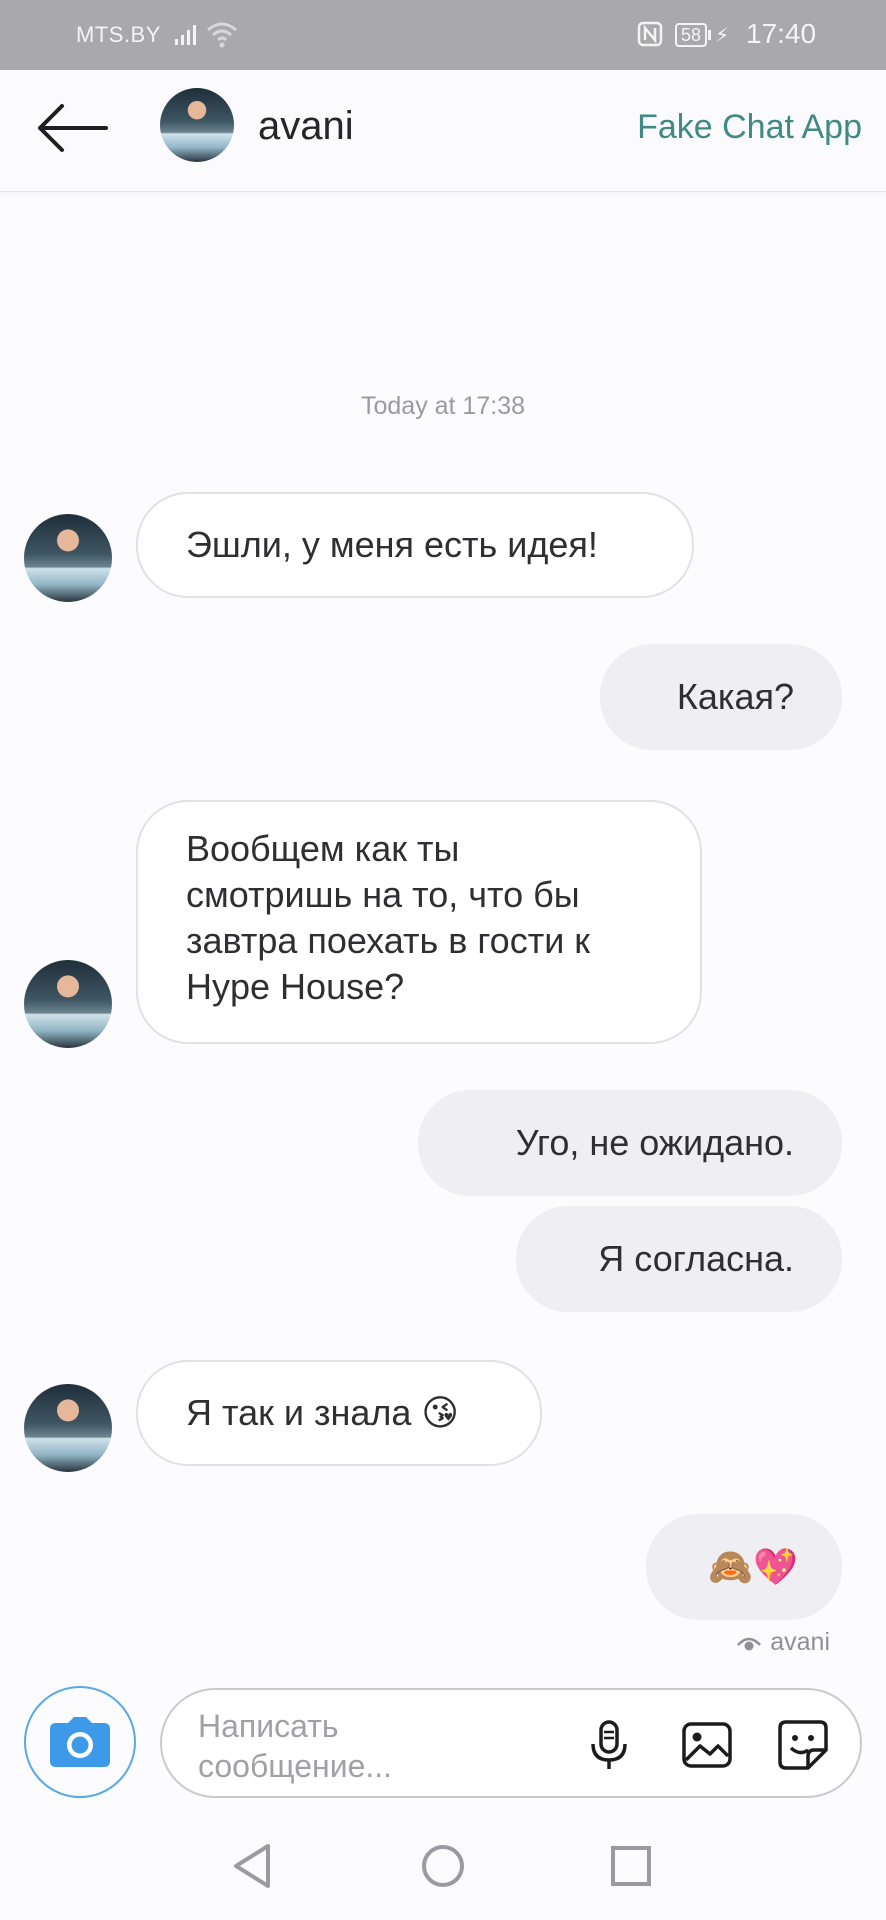 The image size is (886, 1920). I want to click on battery-level: 58, so click(691, 35).